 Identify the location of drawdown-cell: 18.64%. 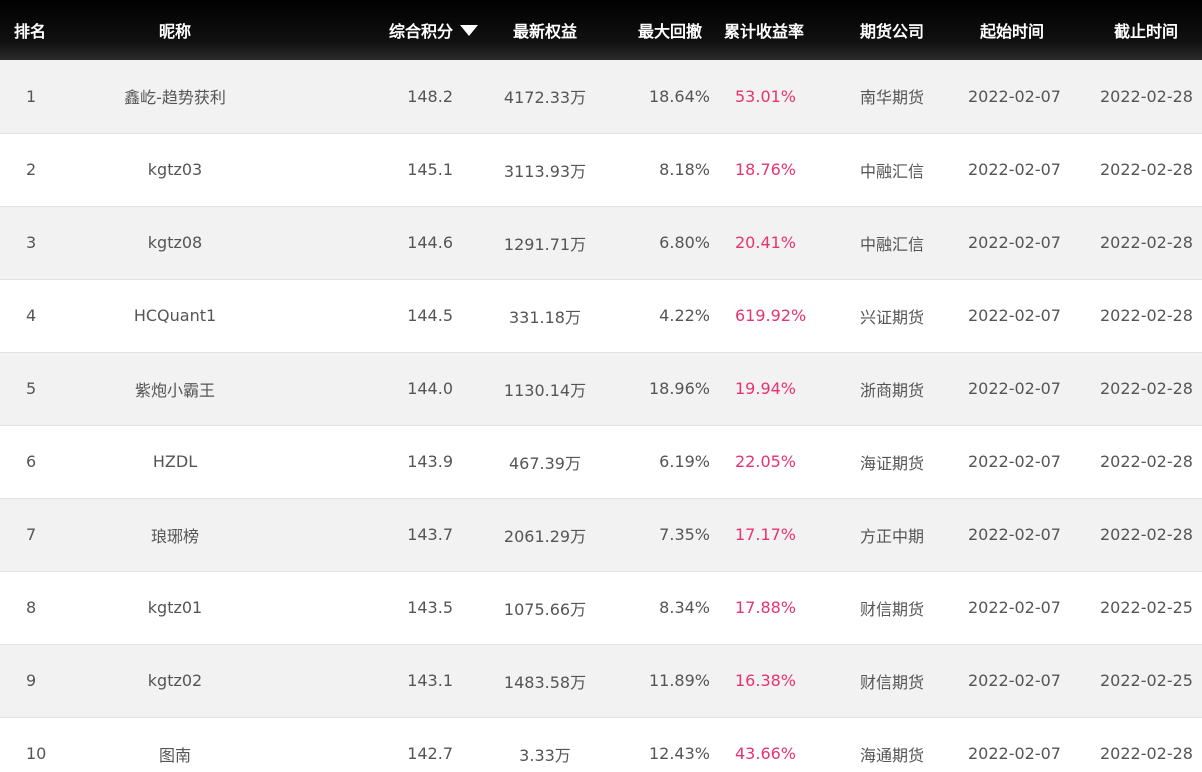
(679, 96).